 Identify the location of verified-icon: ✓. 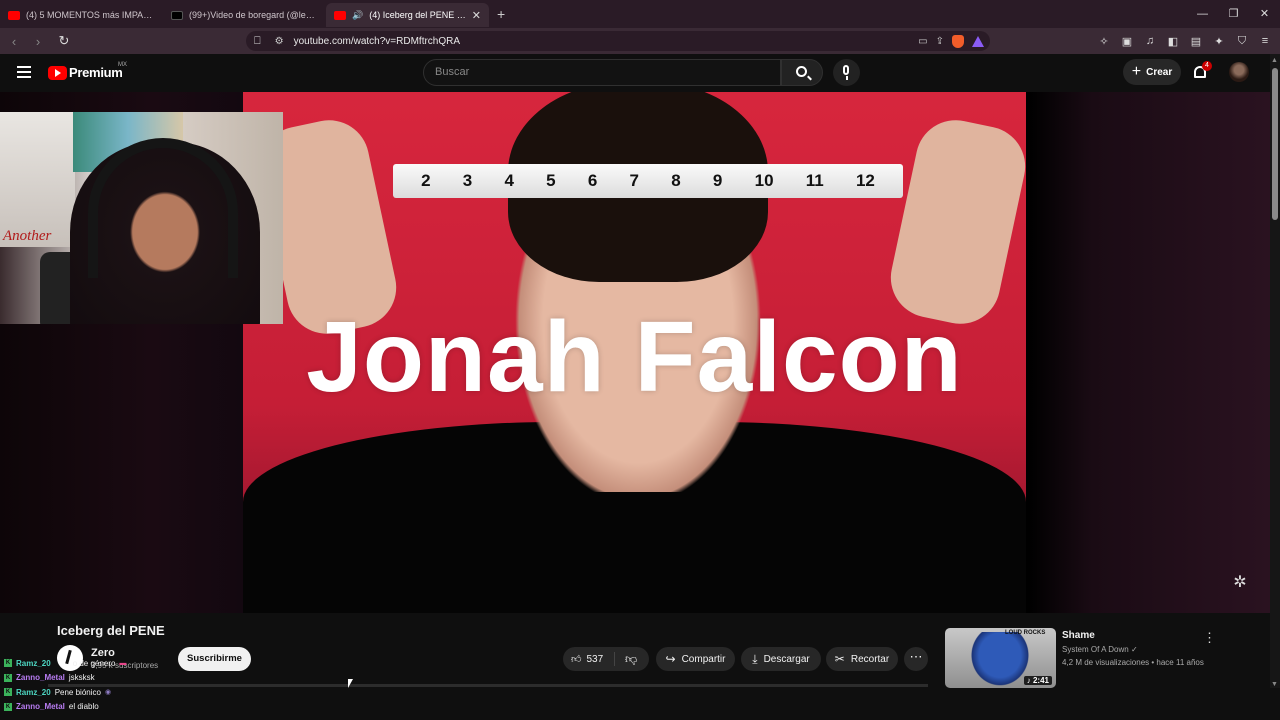
(1134, 649).